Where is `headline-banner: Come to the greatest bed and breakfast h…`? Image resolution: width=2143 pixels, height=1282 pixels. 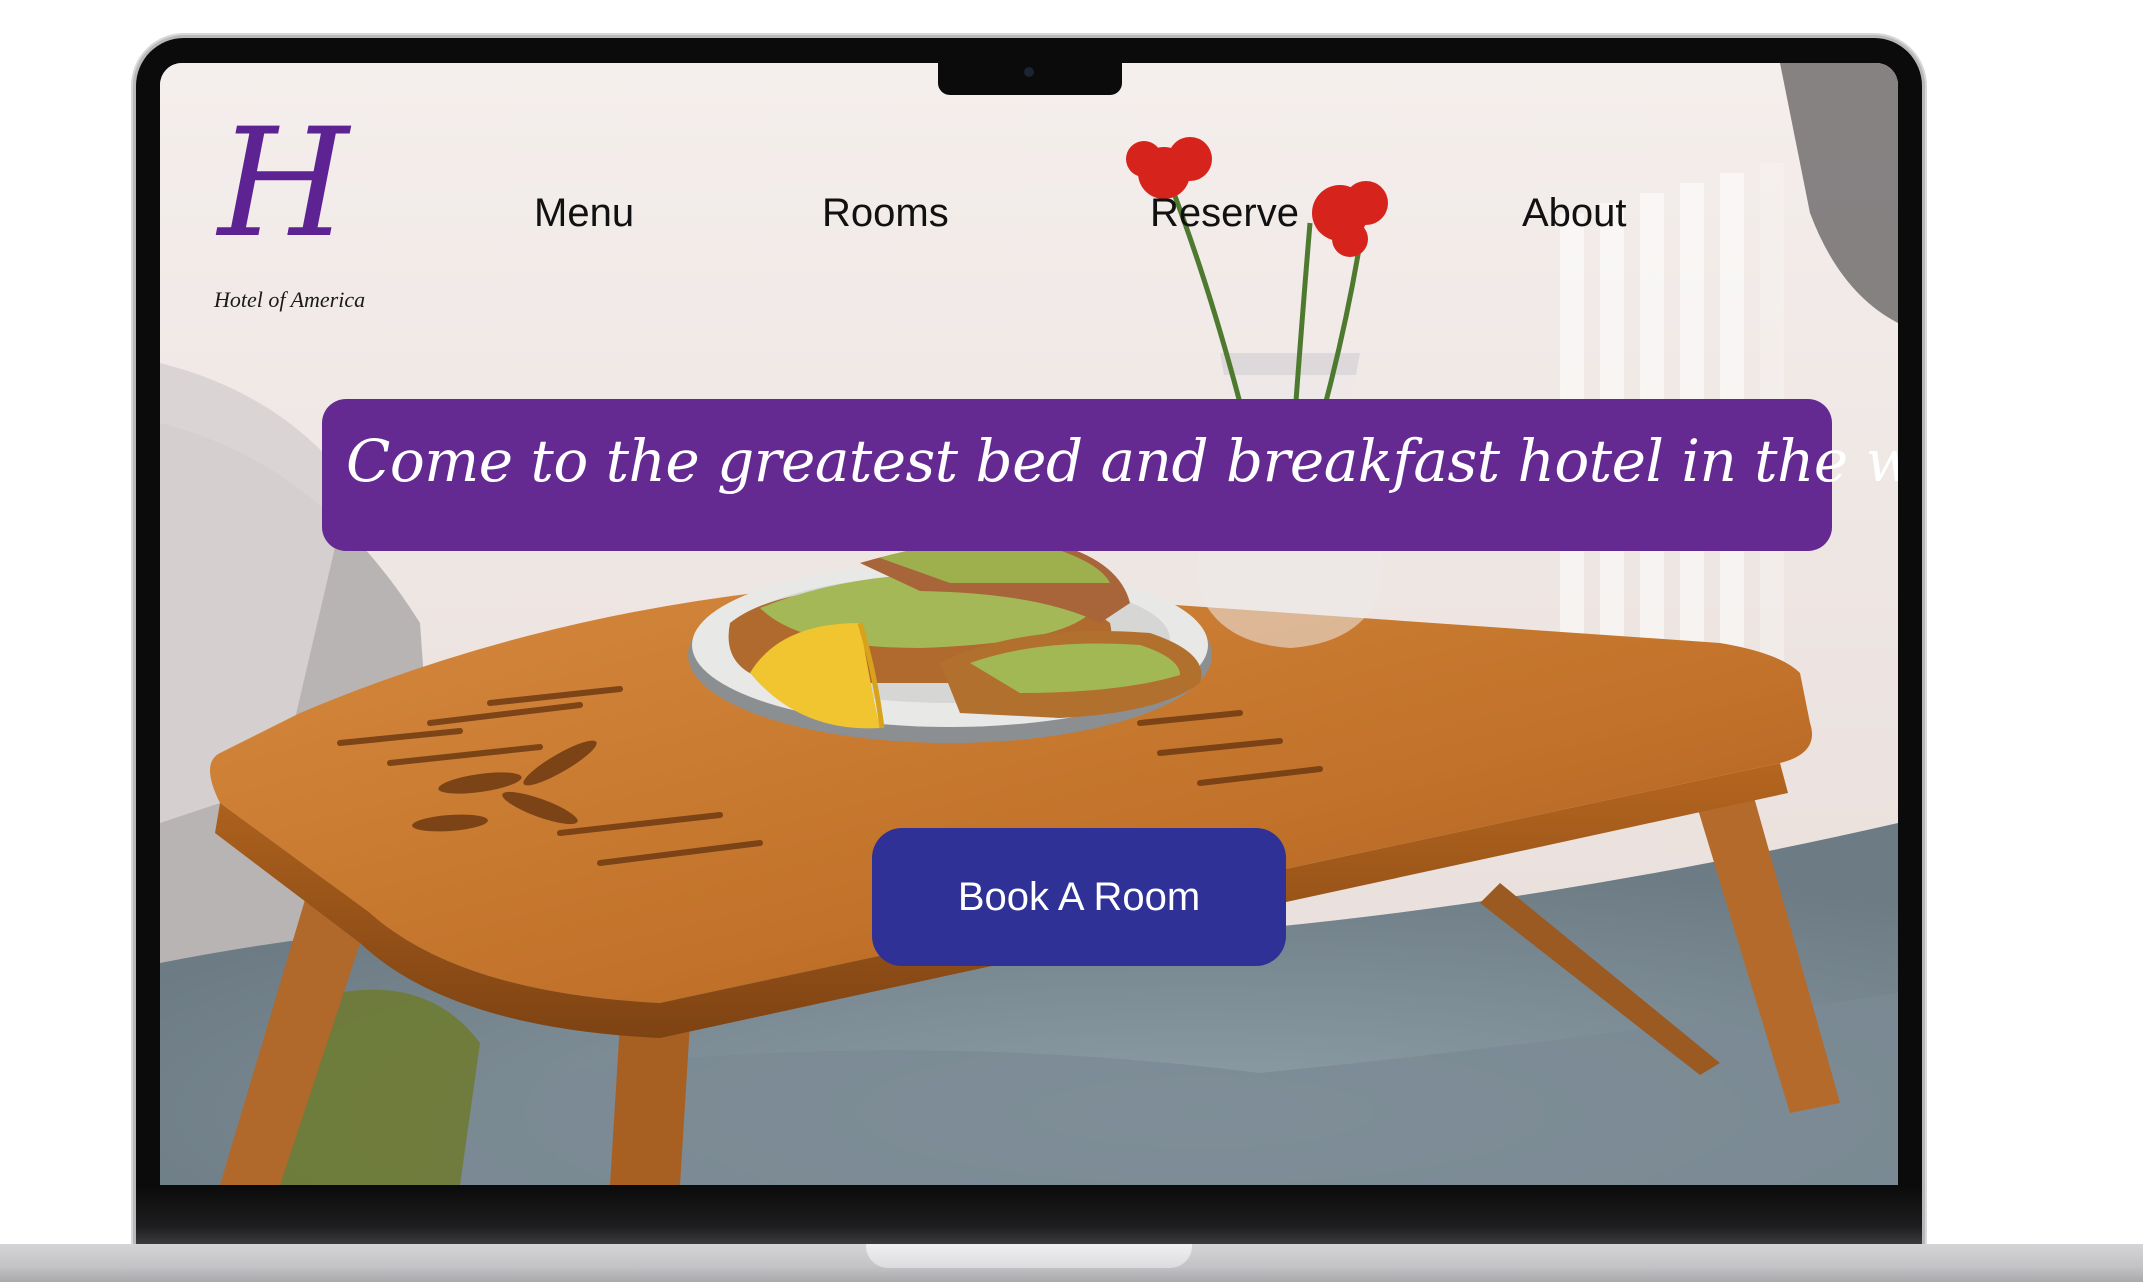
headline-banner: Come to the greatest bed and breakfast h… is located at coordinates (1110, 475).